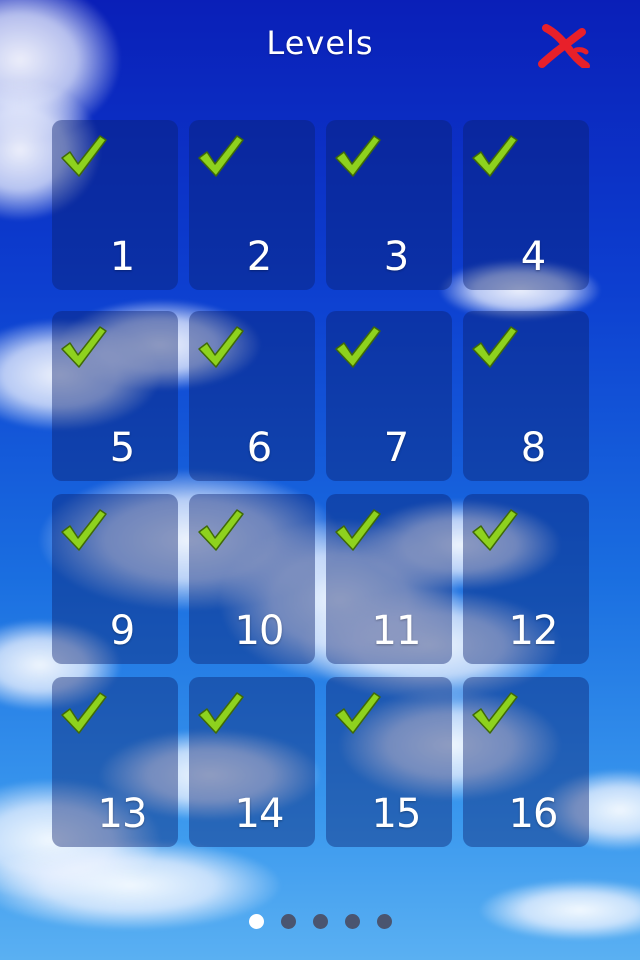 The height and width of the screenshot is (960, 640). Describe the element at coordinates (259, 631) in the screenshot. I see `level-number: 10` at that location.